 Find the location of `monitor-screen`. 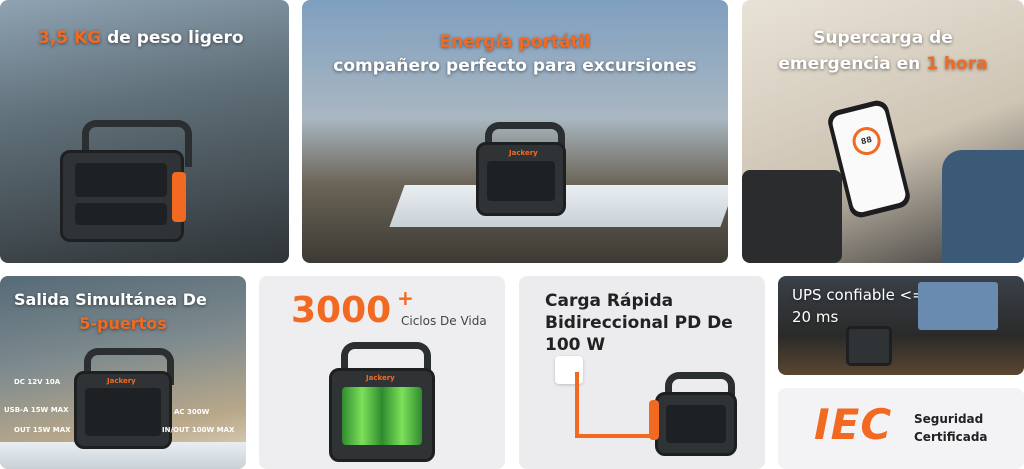

monitor-screen is located at coordinates (958, 306).